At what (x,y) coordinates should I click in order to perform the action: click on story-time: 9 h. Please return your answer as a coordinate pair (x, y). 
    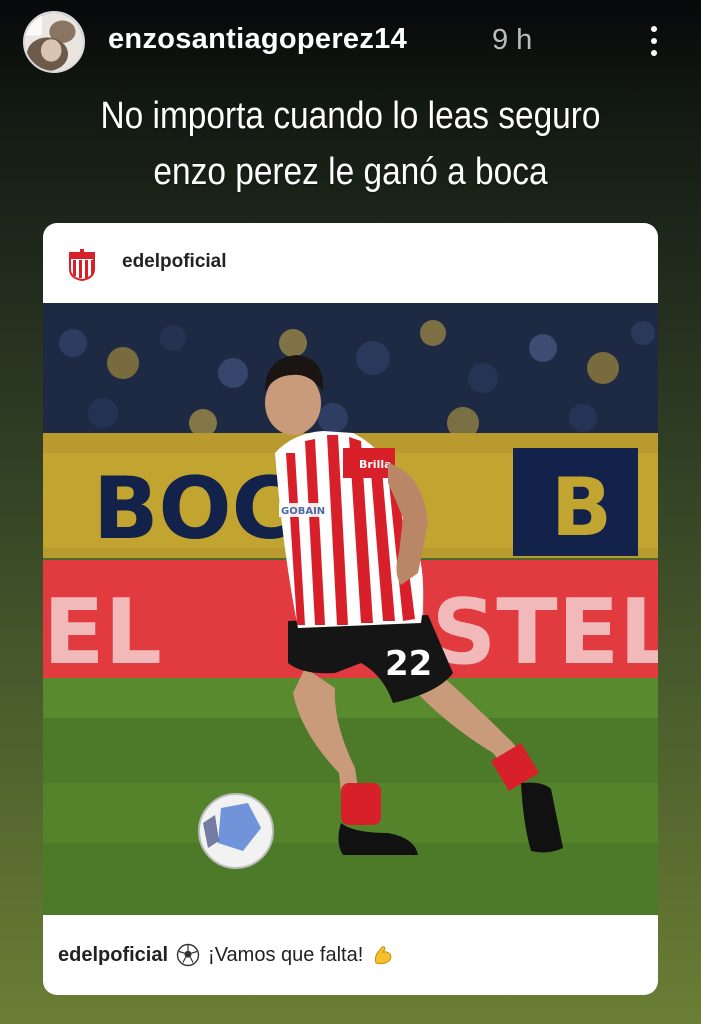
    Looking at the image, I should click on (512, 40).